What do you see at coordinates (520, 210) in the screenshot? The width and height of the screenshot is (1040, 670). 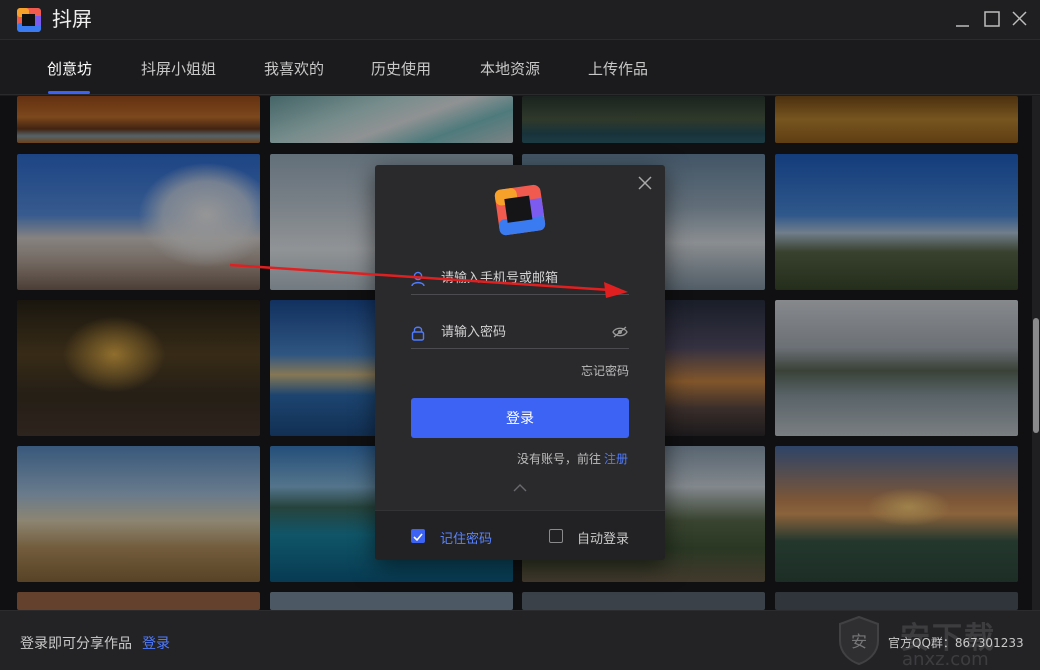 I see `dialog-logo-icon` at bounding box center [520, 210].